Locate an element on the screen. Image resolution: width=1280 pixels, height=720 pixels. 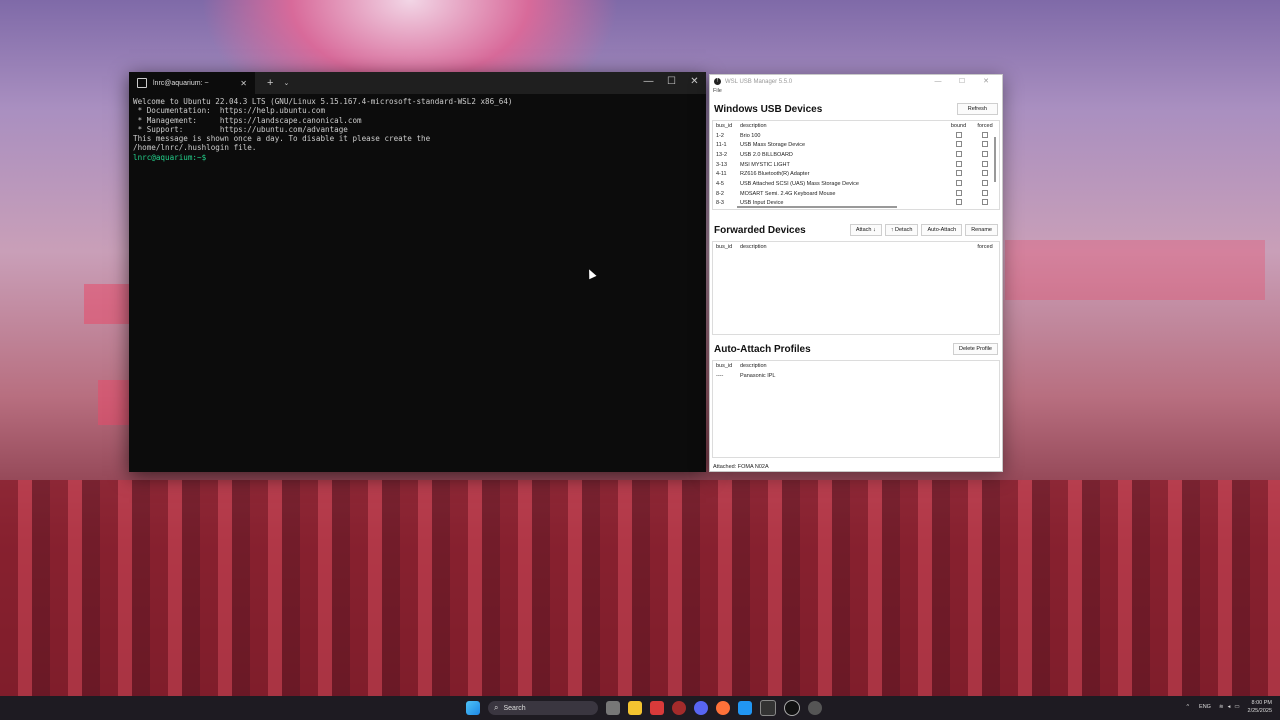
status-bar: Attached: FOMA N02A is located at coordinates (741, 467).